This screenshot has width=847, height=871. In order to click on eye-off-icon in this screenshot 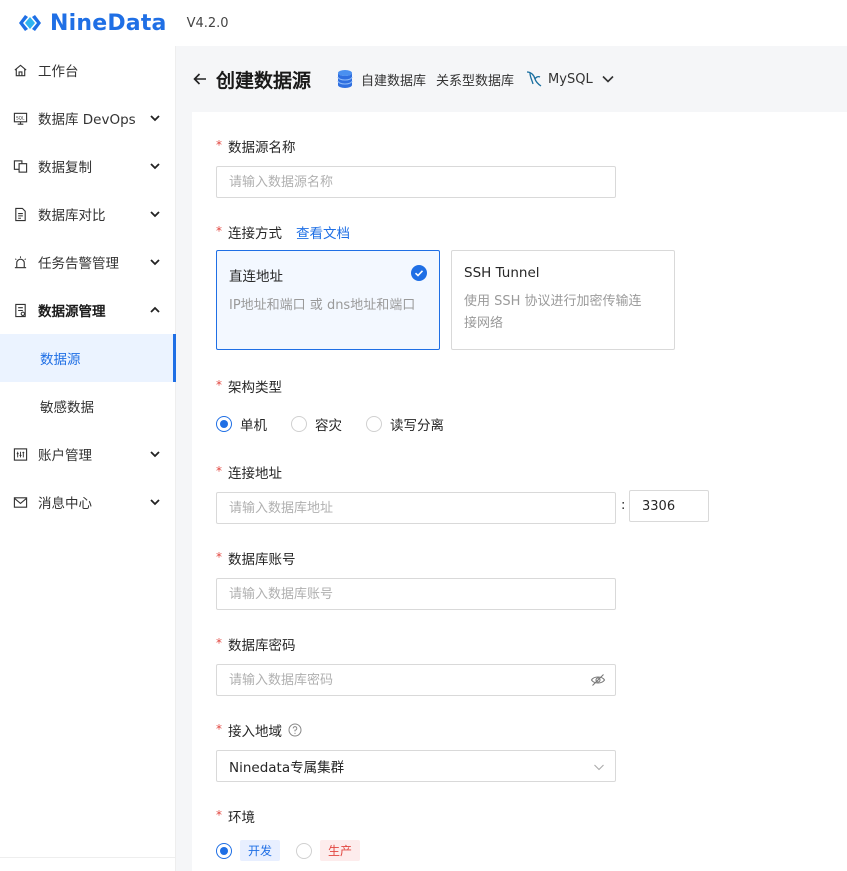, I will do `click(598, 680)`.